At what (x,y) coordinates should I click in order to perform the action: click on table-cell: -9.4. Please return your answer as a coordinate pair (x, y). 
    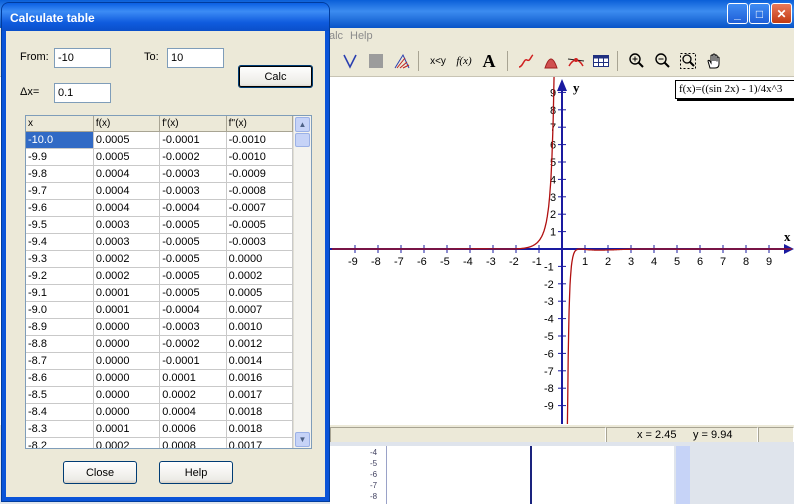
    Looking at the image, I should click on (60, 242).